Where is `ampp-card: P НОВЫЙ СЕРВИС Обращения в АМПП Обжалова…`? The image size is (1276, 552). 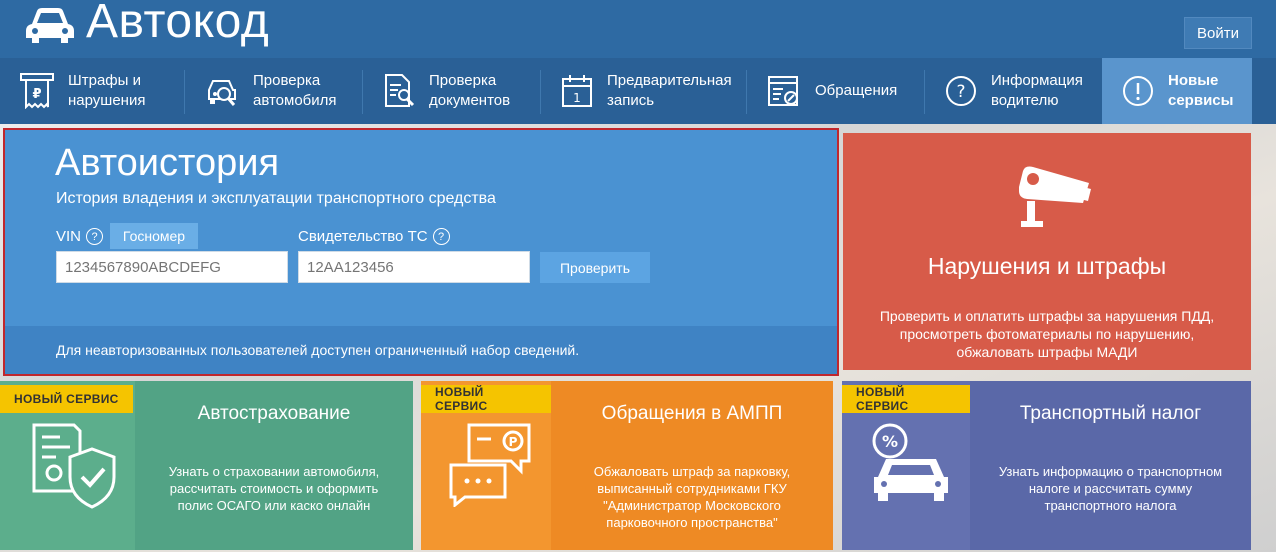 ampp-card: P НОВЫЙ СЕРВИС Обращения в АМПП Обжалова… is located at coordinates (627, 465).